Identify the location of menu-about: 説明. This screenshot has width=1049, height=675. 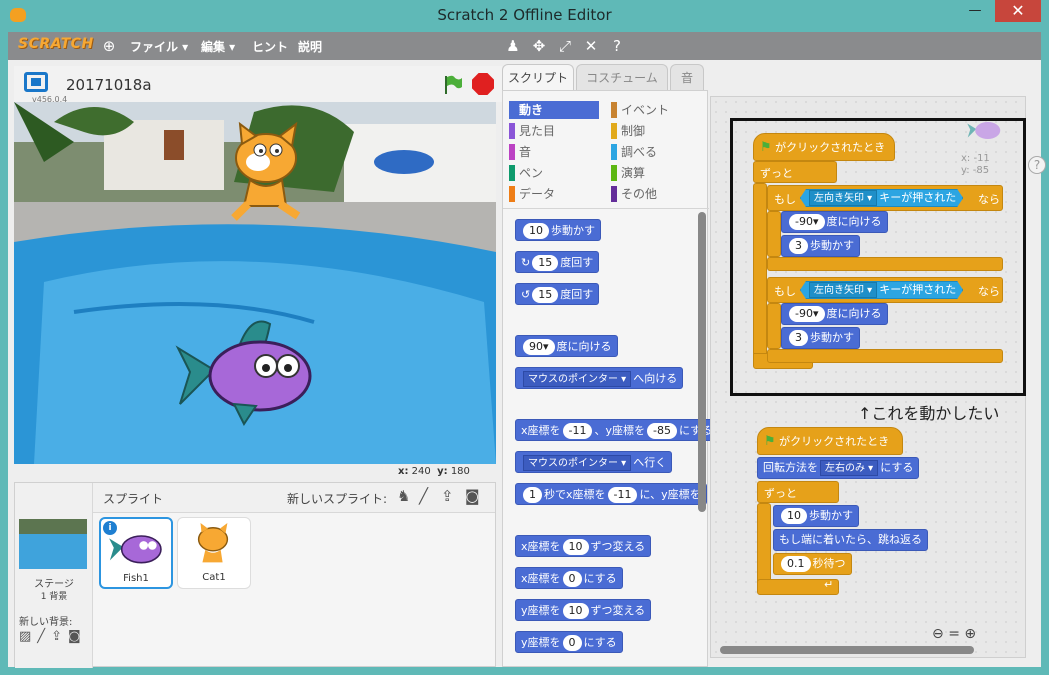
(310, 46).